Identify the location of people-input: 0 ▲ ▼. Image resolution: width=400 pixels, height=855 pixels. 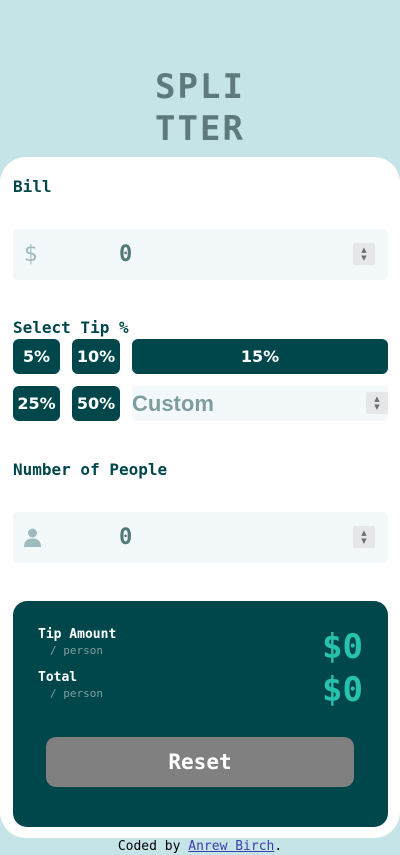
(200, 537).